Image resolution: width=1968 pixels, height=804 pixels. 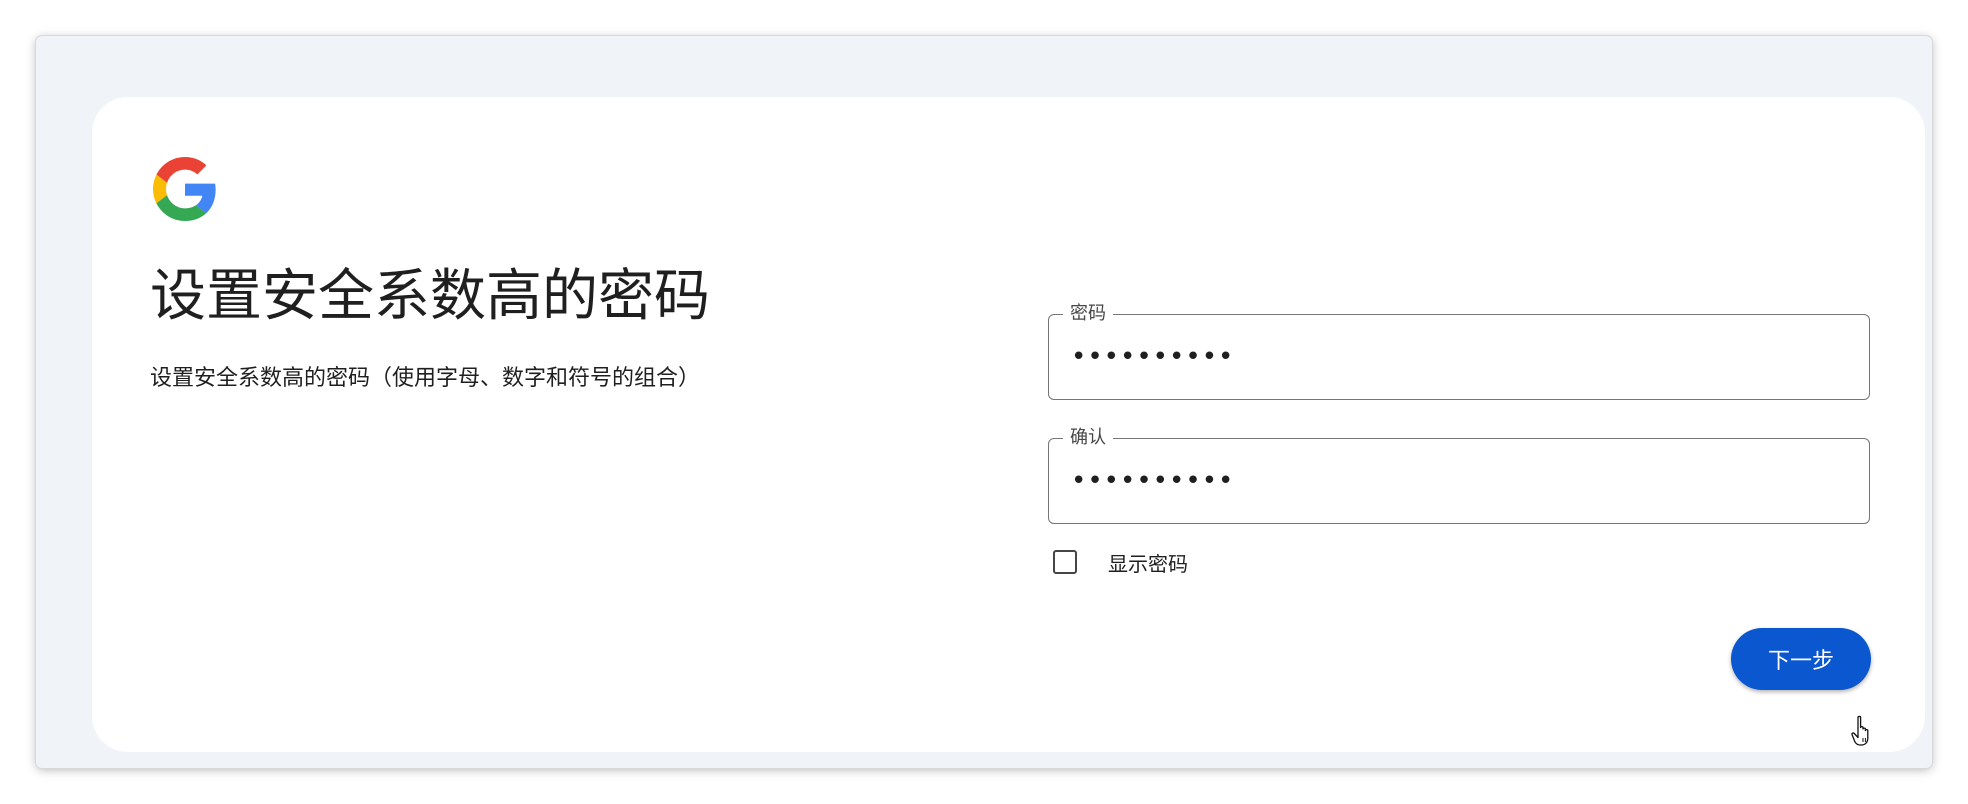 I want to click on confirm-password-field: 确认, so click(x=1459, y=475).